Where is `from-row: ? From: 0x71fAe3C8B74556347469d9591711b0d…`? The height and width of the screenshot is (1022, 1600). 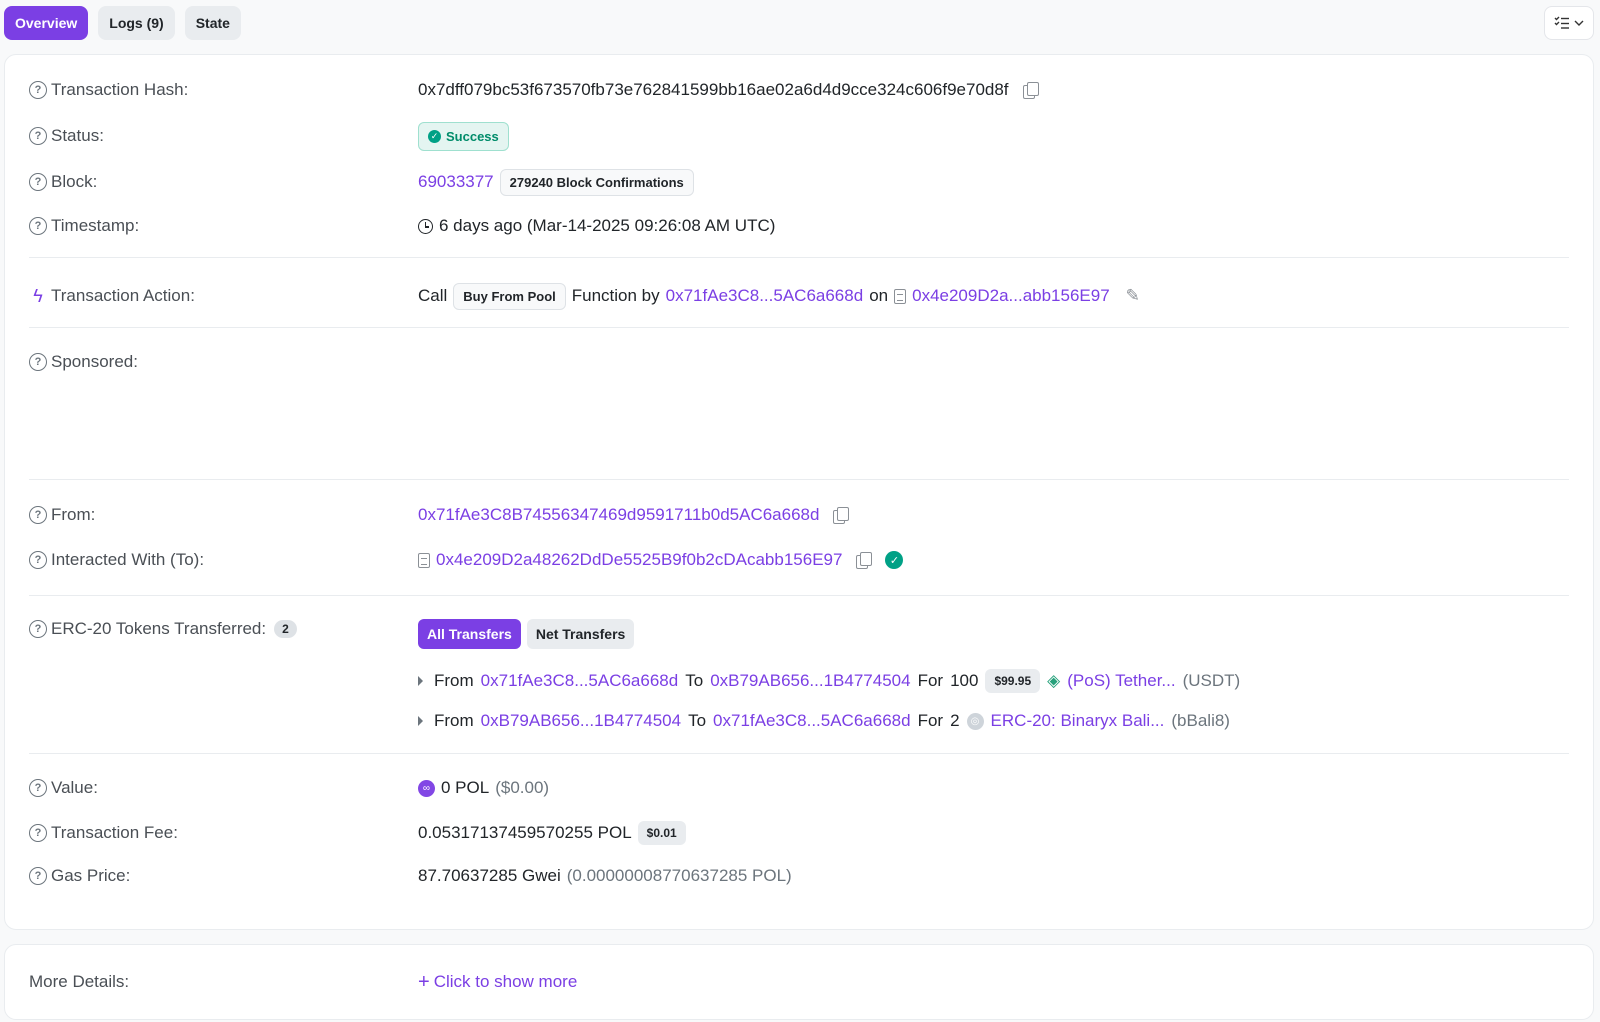
from-row: ? From: 0x71fAe3C8B74556347469d9591711b0d… is located at coordinates (799, 515).